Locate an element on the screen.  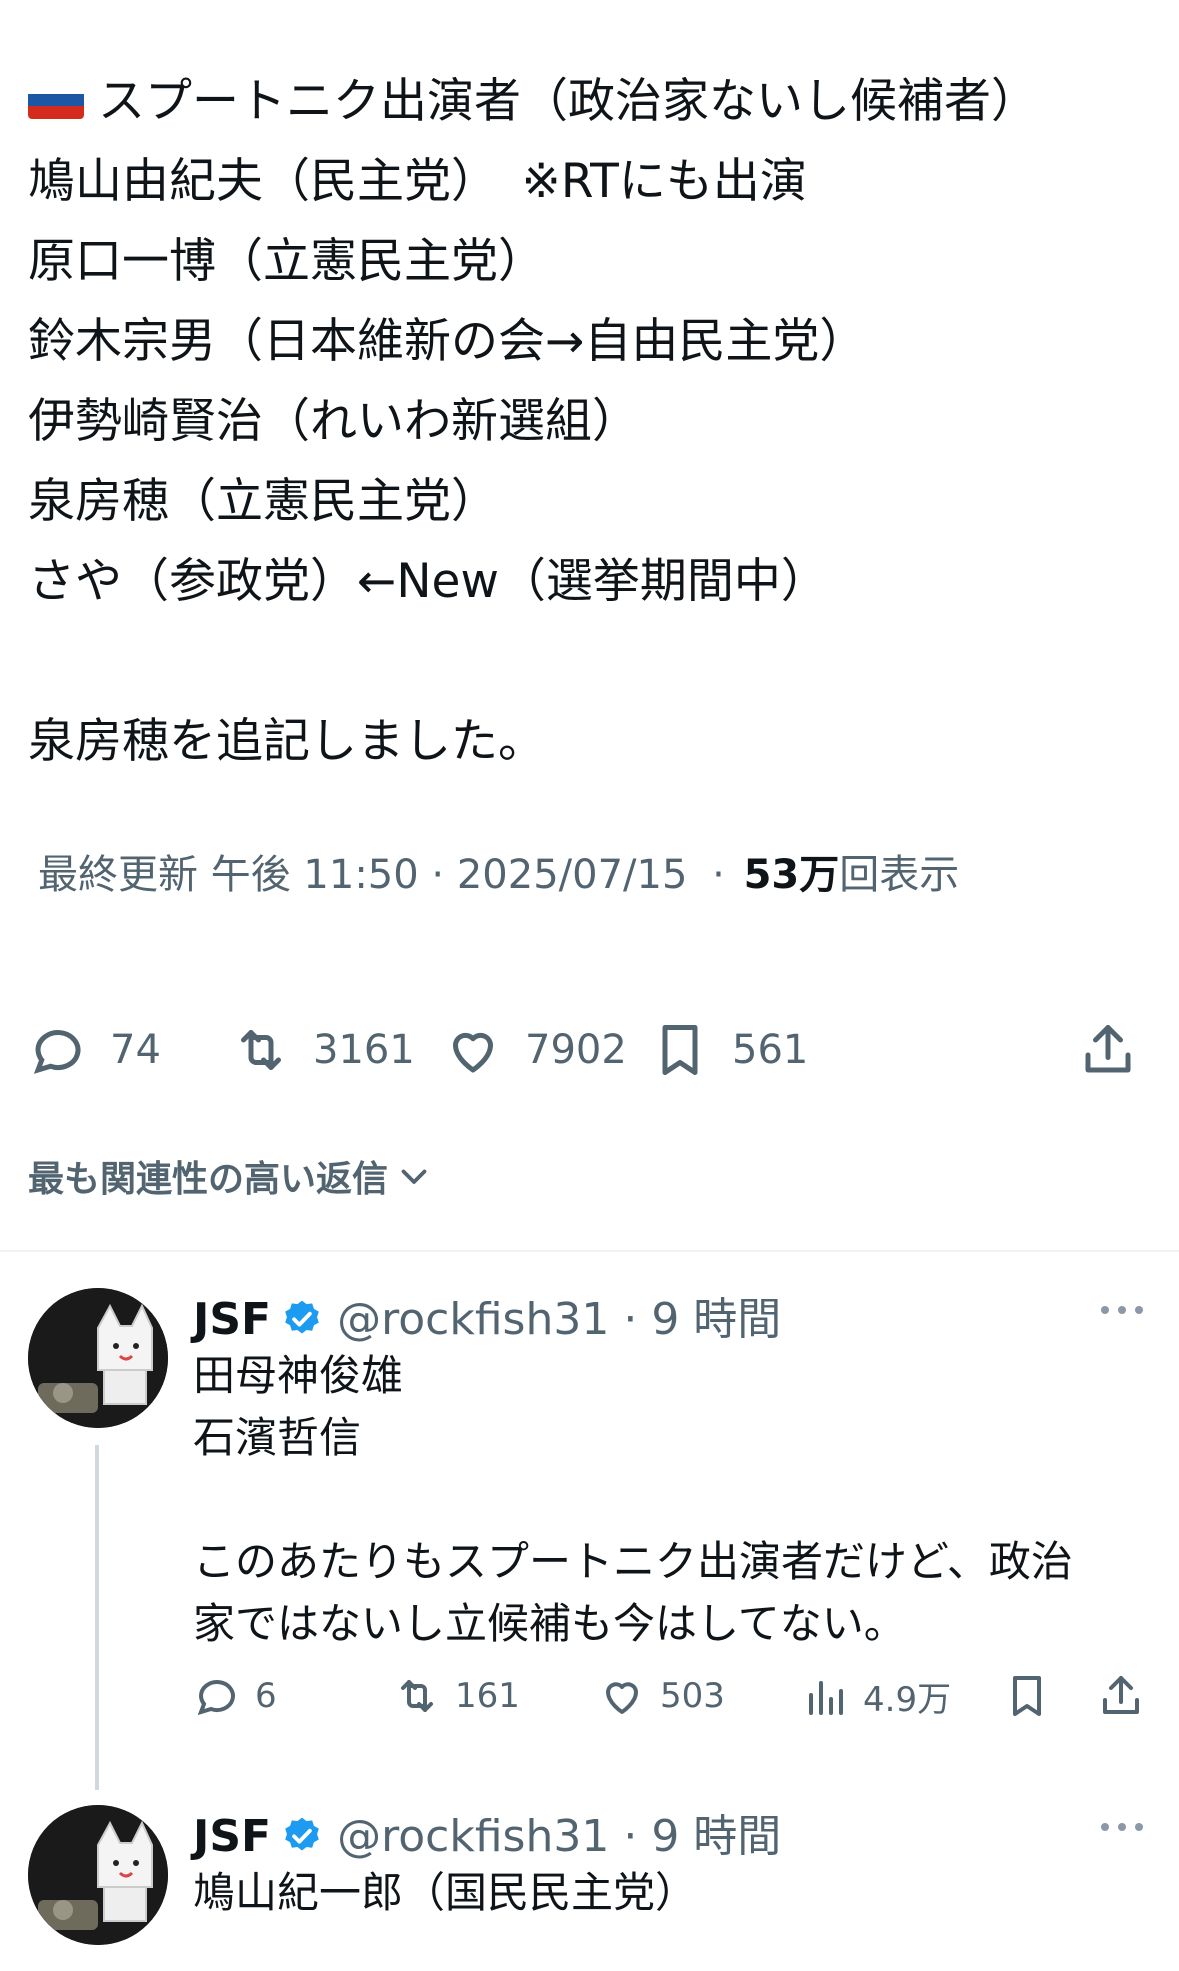
post-line: 泉房穂（立憲民主党） is located at coordinates (263, 501).